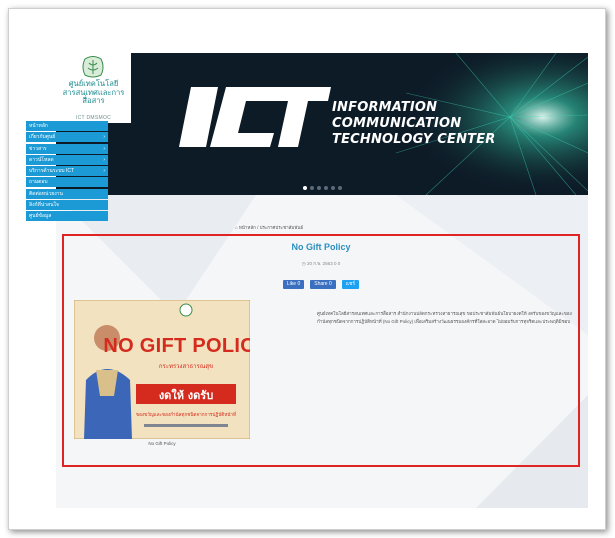  I want to click on calendar-icon: ◷, so click(303, 263).